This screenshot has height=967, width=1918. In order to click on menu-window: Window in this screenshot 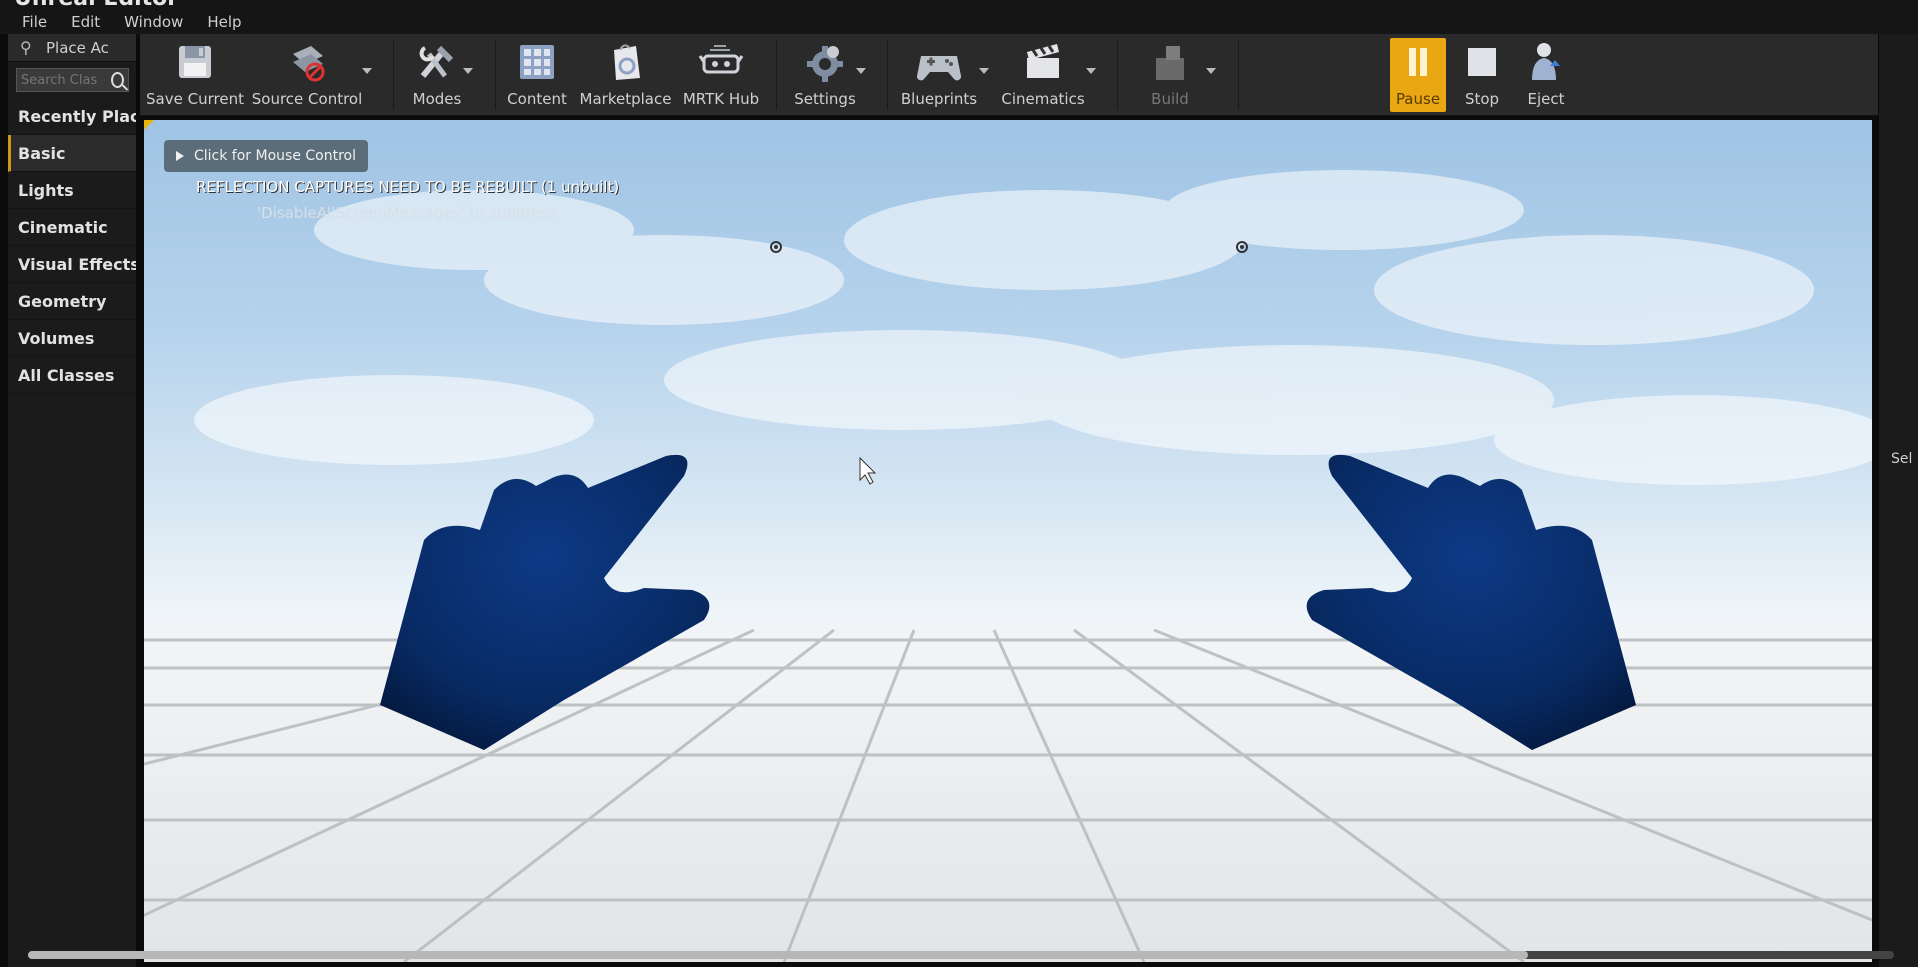, I will do `click(153, 22)`.